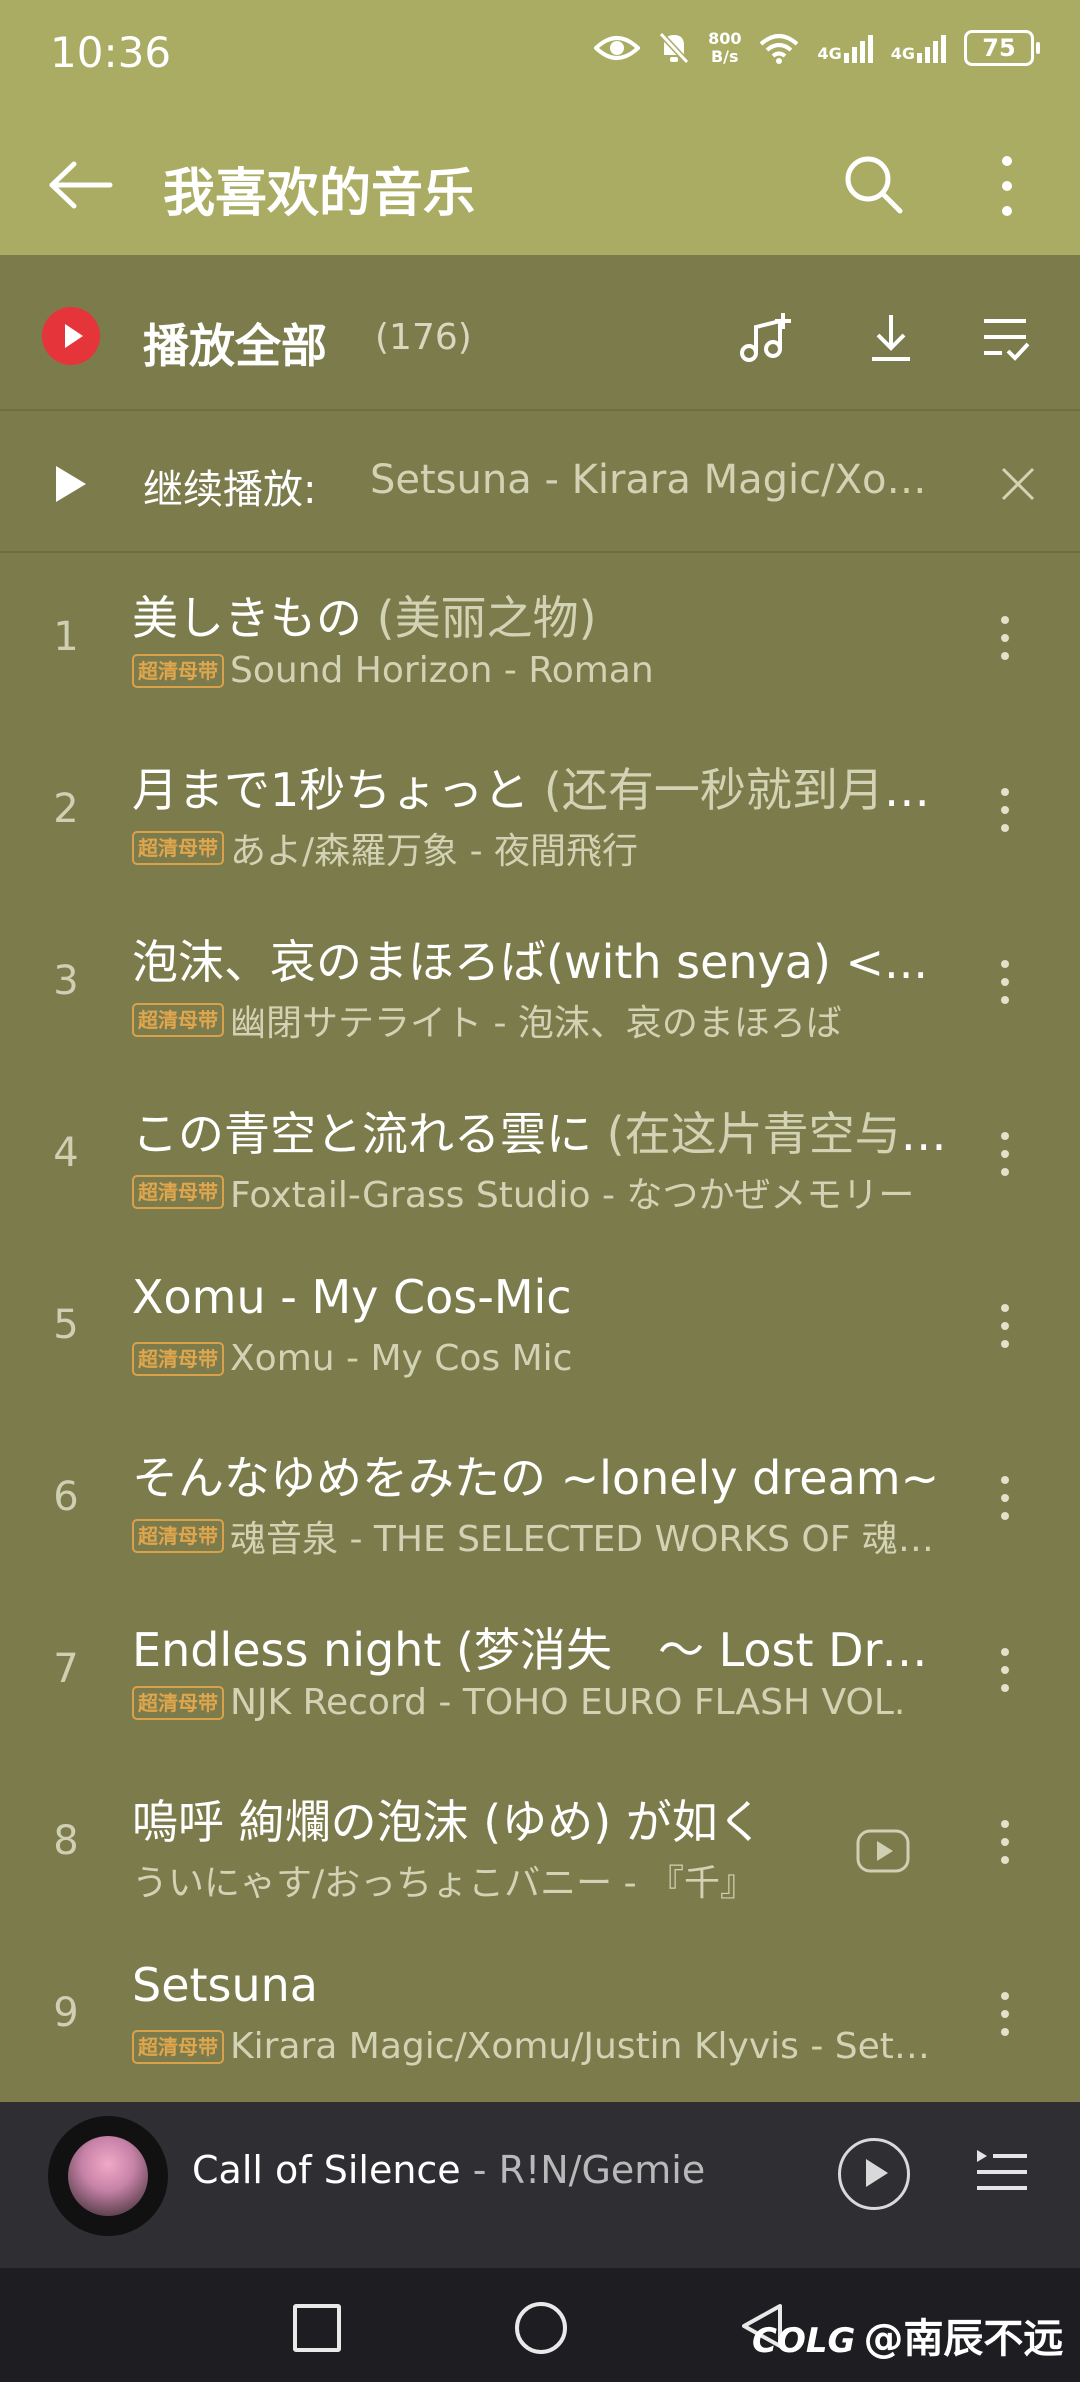 The width and height of the screenshot is (1080, 2382). I want to click on song-title: Xomu - My Cos-Mic, so click(539, 1297).